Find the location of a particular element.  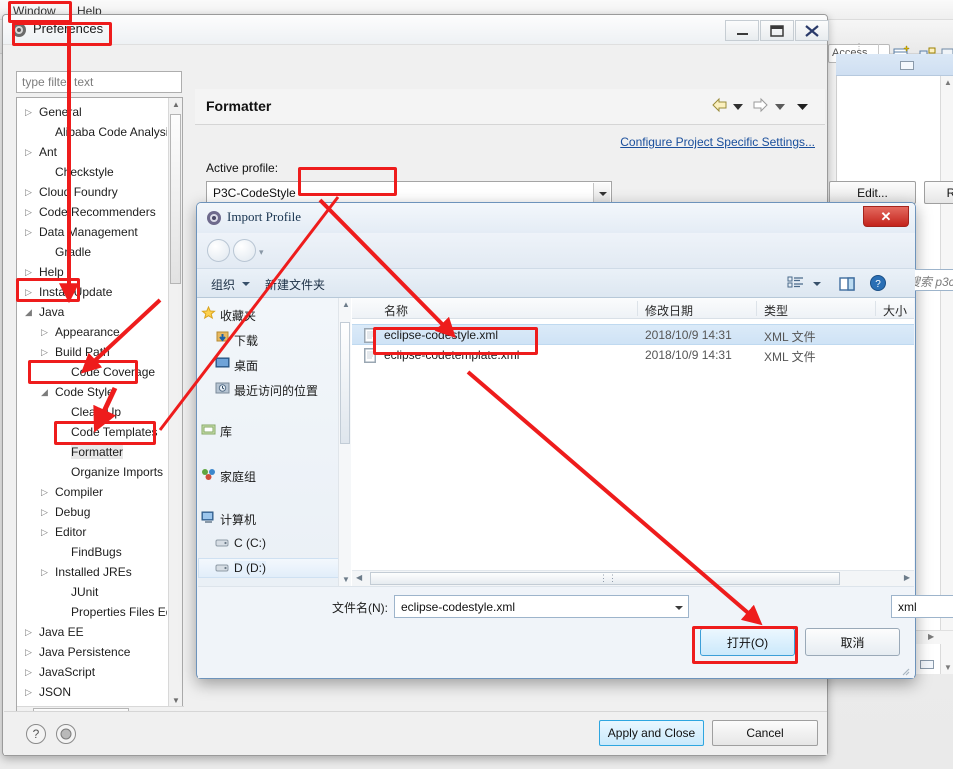

column-header-name: 名称 is located at coordinates (396, 310).